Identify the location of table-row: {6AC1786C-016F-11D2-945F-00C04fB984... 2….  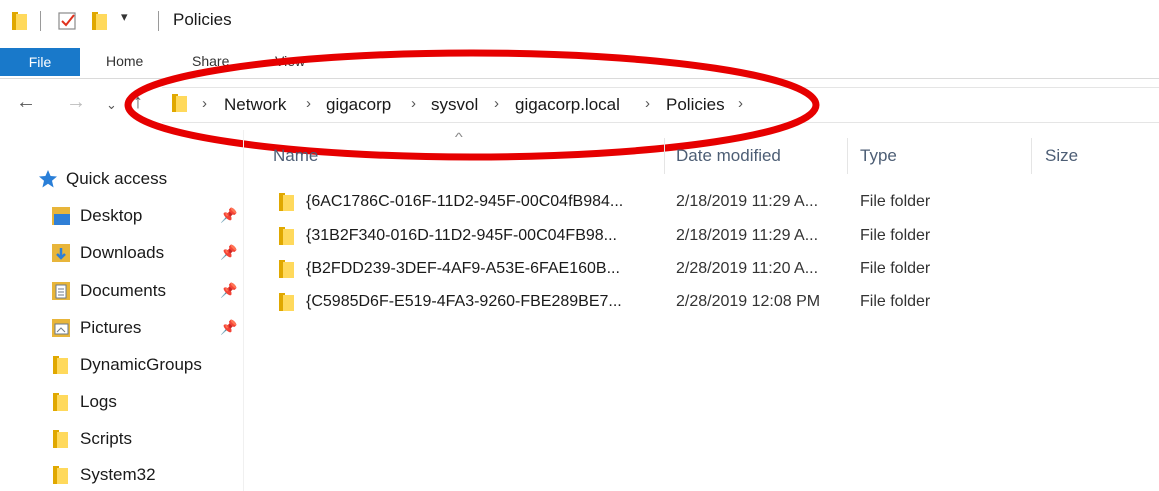
(710, 202).